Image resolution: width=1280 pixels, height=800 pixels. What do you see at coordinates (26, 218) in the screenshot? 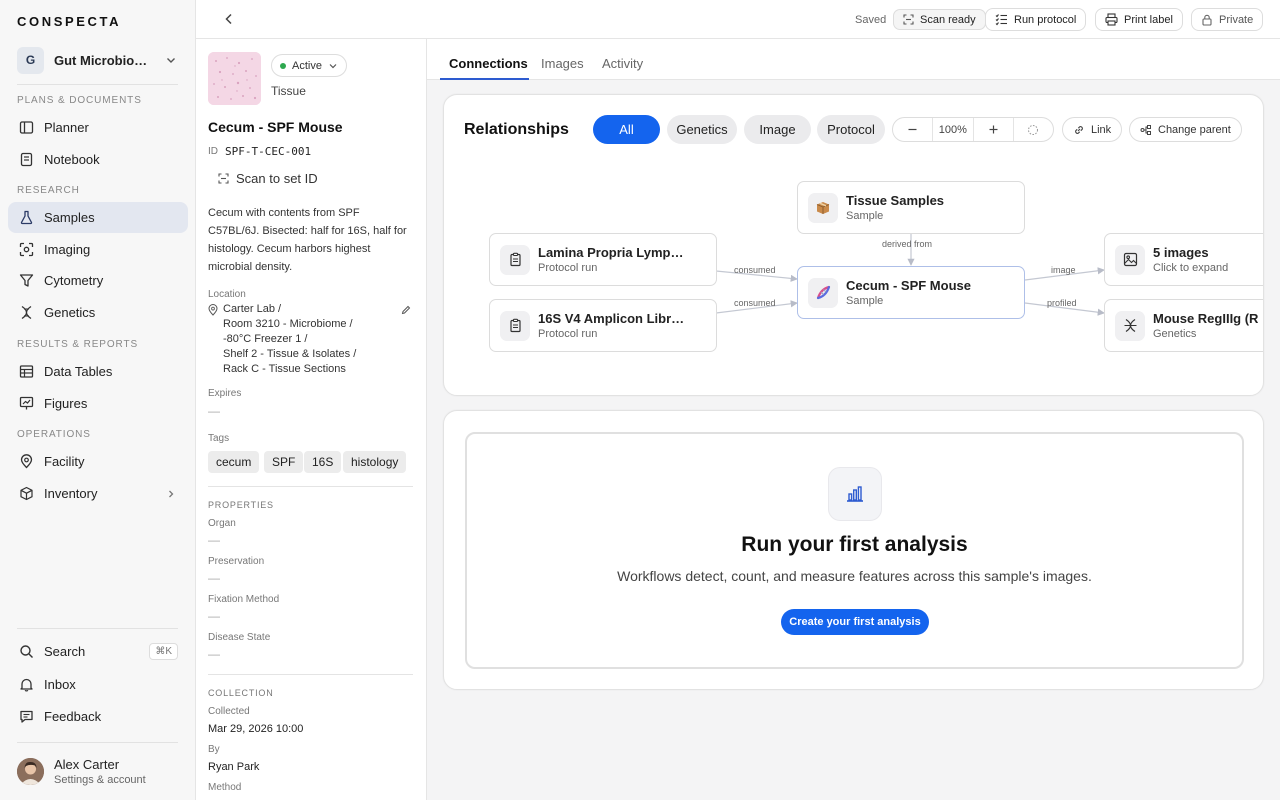
I see `flask-icon` at bounding box center [26, 218].